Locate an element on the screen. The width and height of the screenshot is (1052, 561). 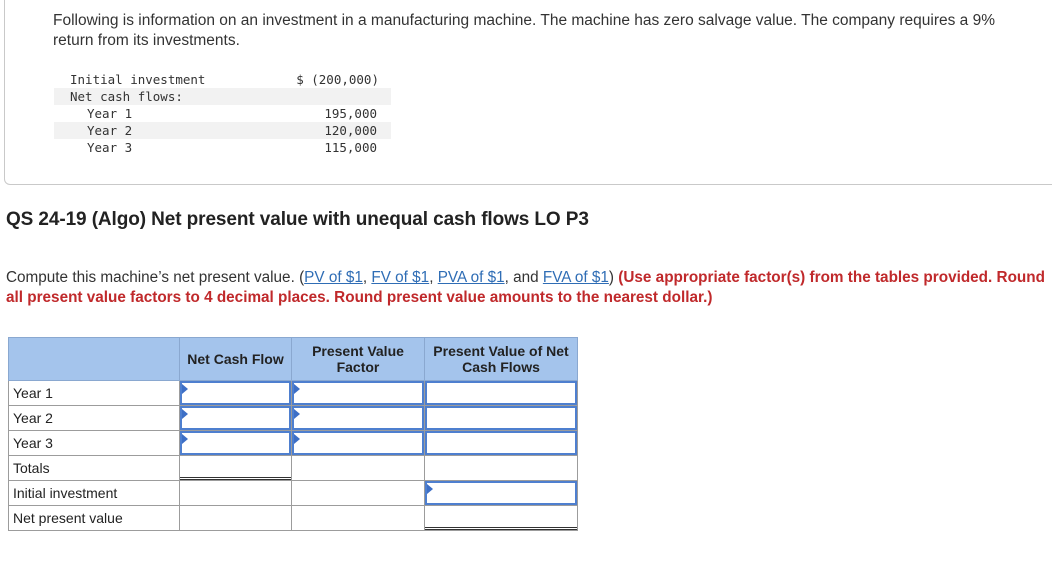
cell-ii-pv is located at coordinates (501, 493).